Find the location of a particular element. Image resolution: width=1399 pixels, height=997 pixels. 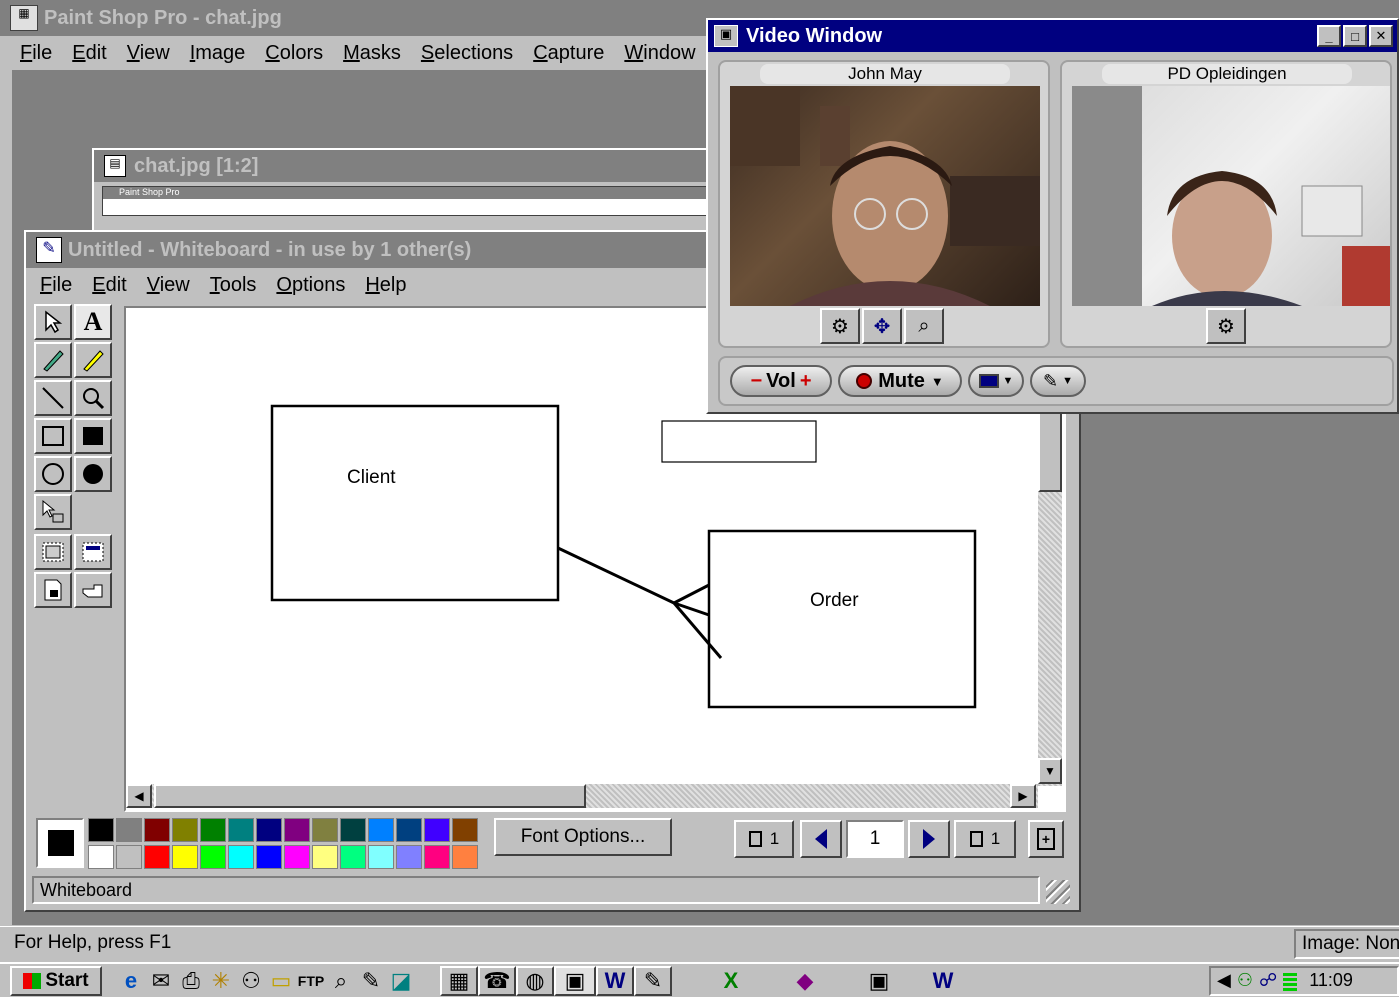

wb-menu-file: File is located at coordinates (56, 285).